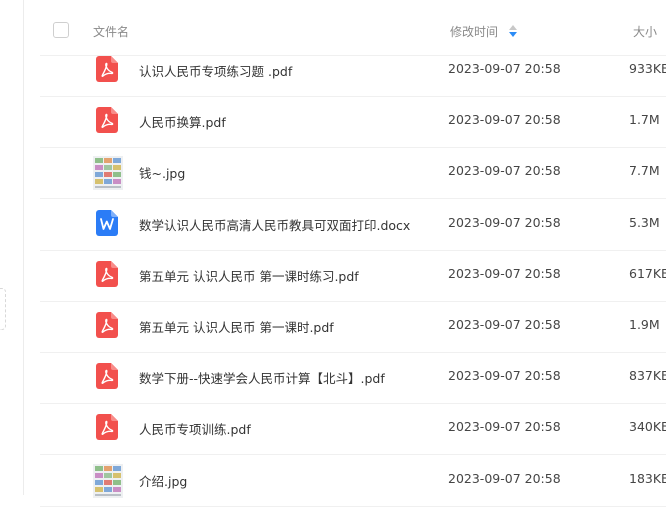 This screenshot has width=666, height=507. I want to click on file-row: 介绍.jpg 2023-09-07 20:58 183KB, so click(353, 481).